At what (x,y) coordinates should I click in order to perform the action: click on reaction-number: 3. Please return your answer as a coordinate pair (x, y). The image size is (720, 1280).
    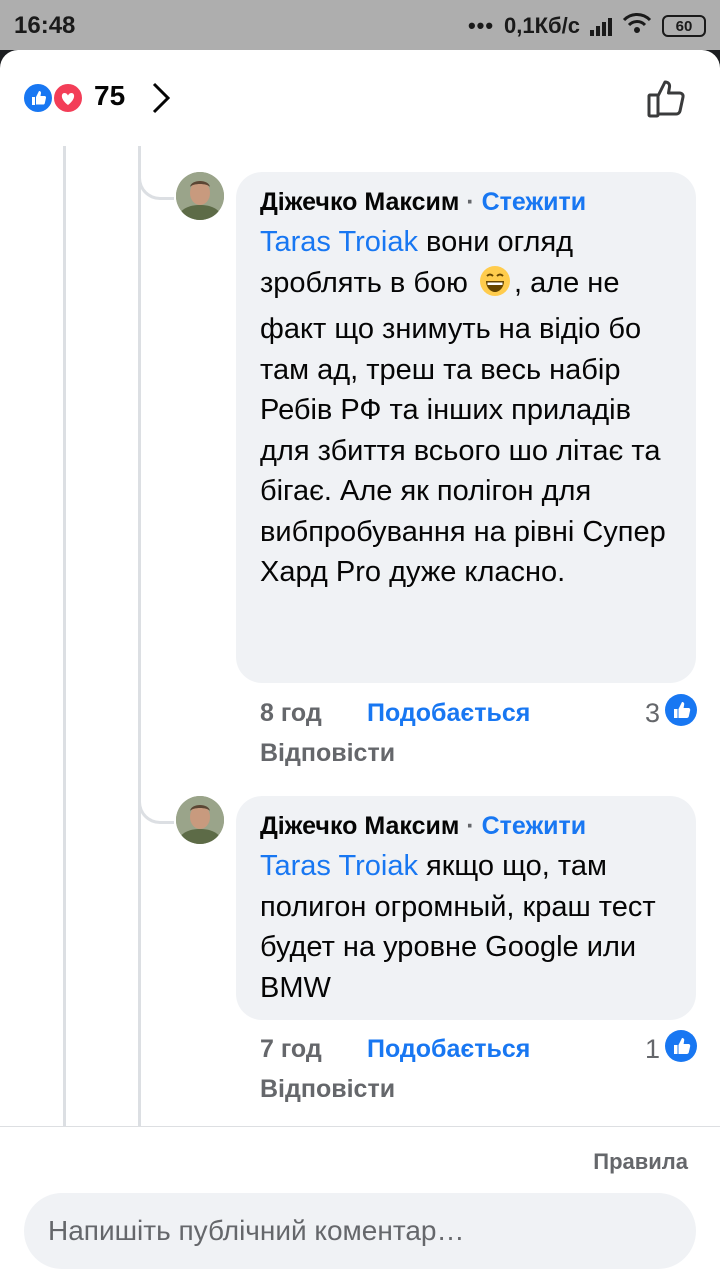
    Looking at the image, I should click on (652, 713).